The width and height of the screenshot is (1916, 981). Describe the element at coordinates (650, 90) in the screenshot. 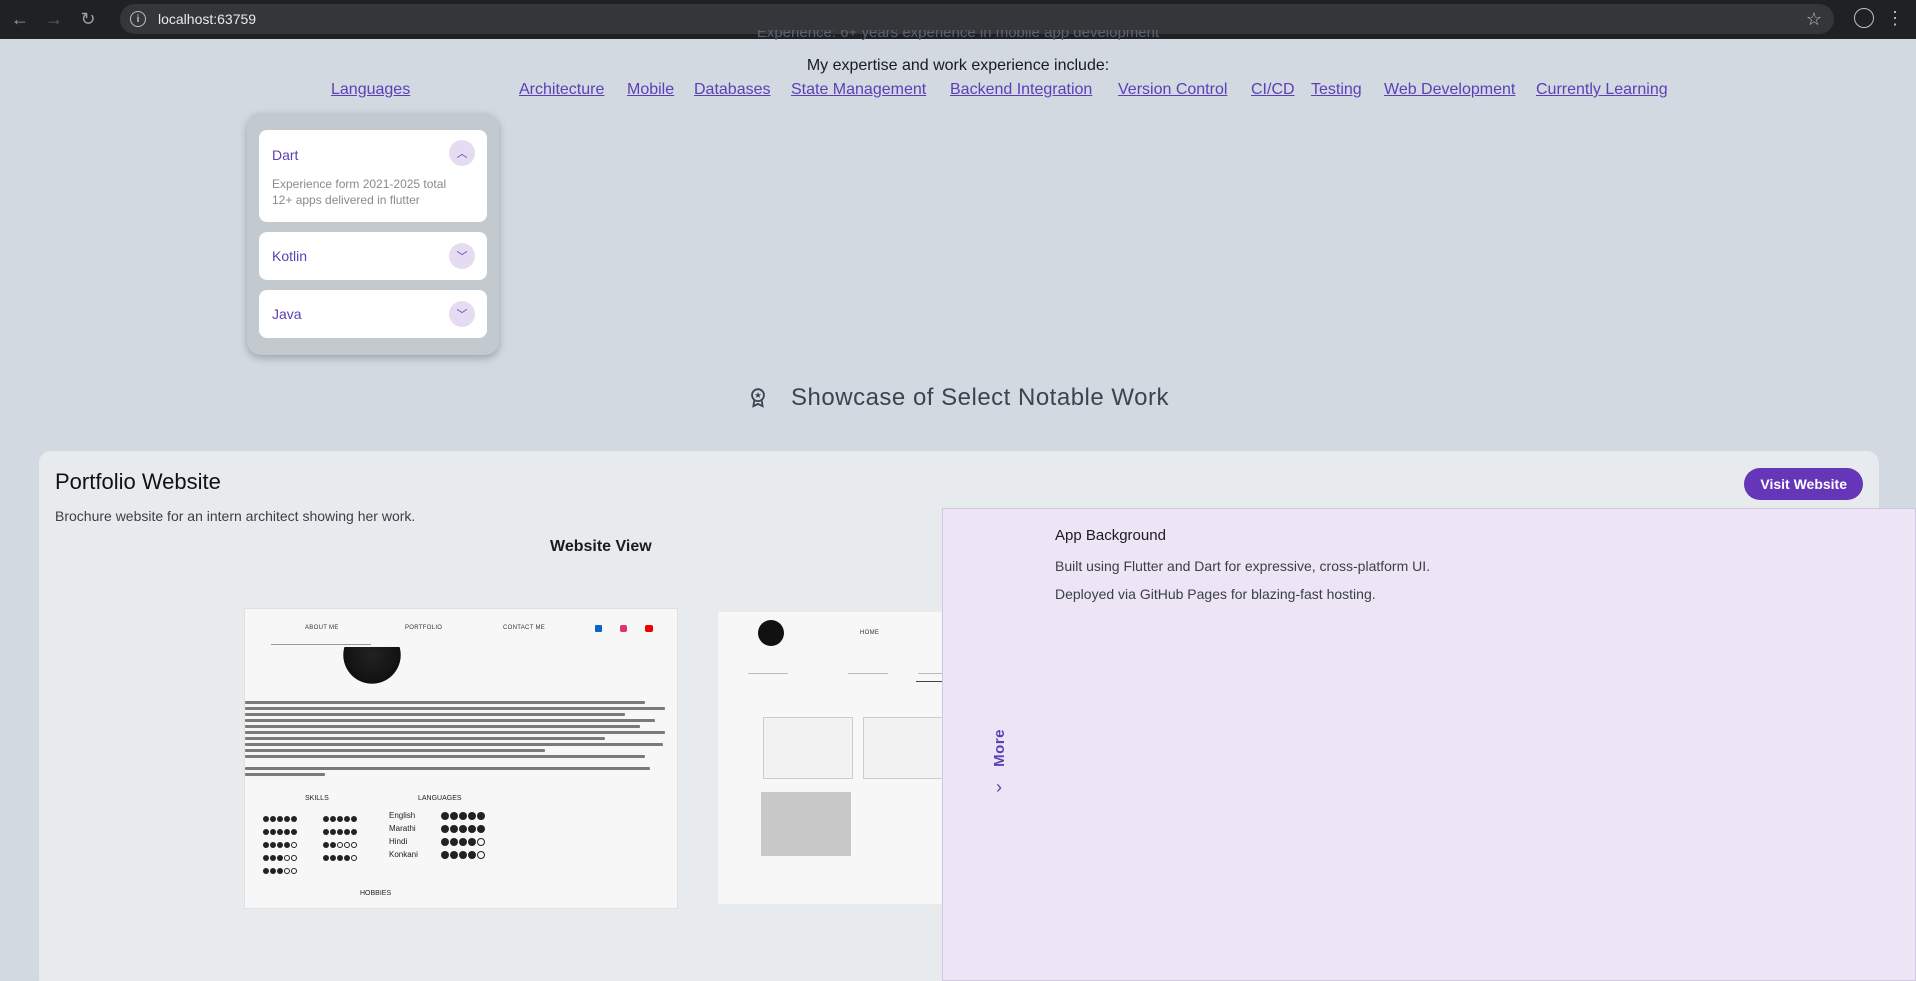

I see `tab-mobile: Mobile` at that location.